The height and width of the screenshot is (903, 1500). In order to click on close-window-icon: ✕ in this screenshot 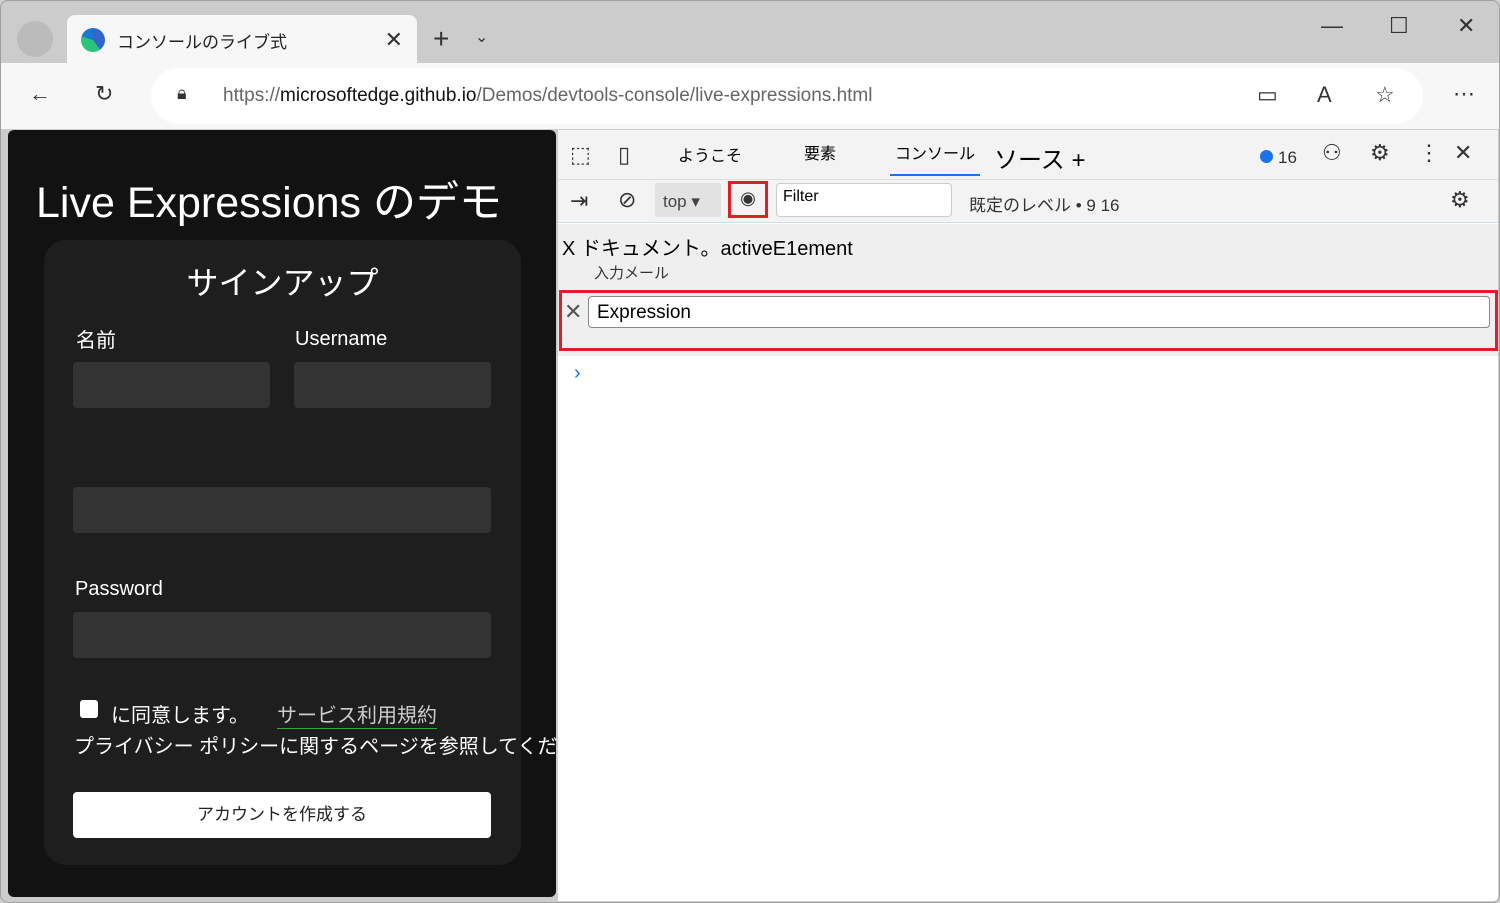, I will do `click(1466, 26)`.